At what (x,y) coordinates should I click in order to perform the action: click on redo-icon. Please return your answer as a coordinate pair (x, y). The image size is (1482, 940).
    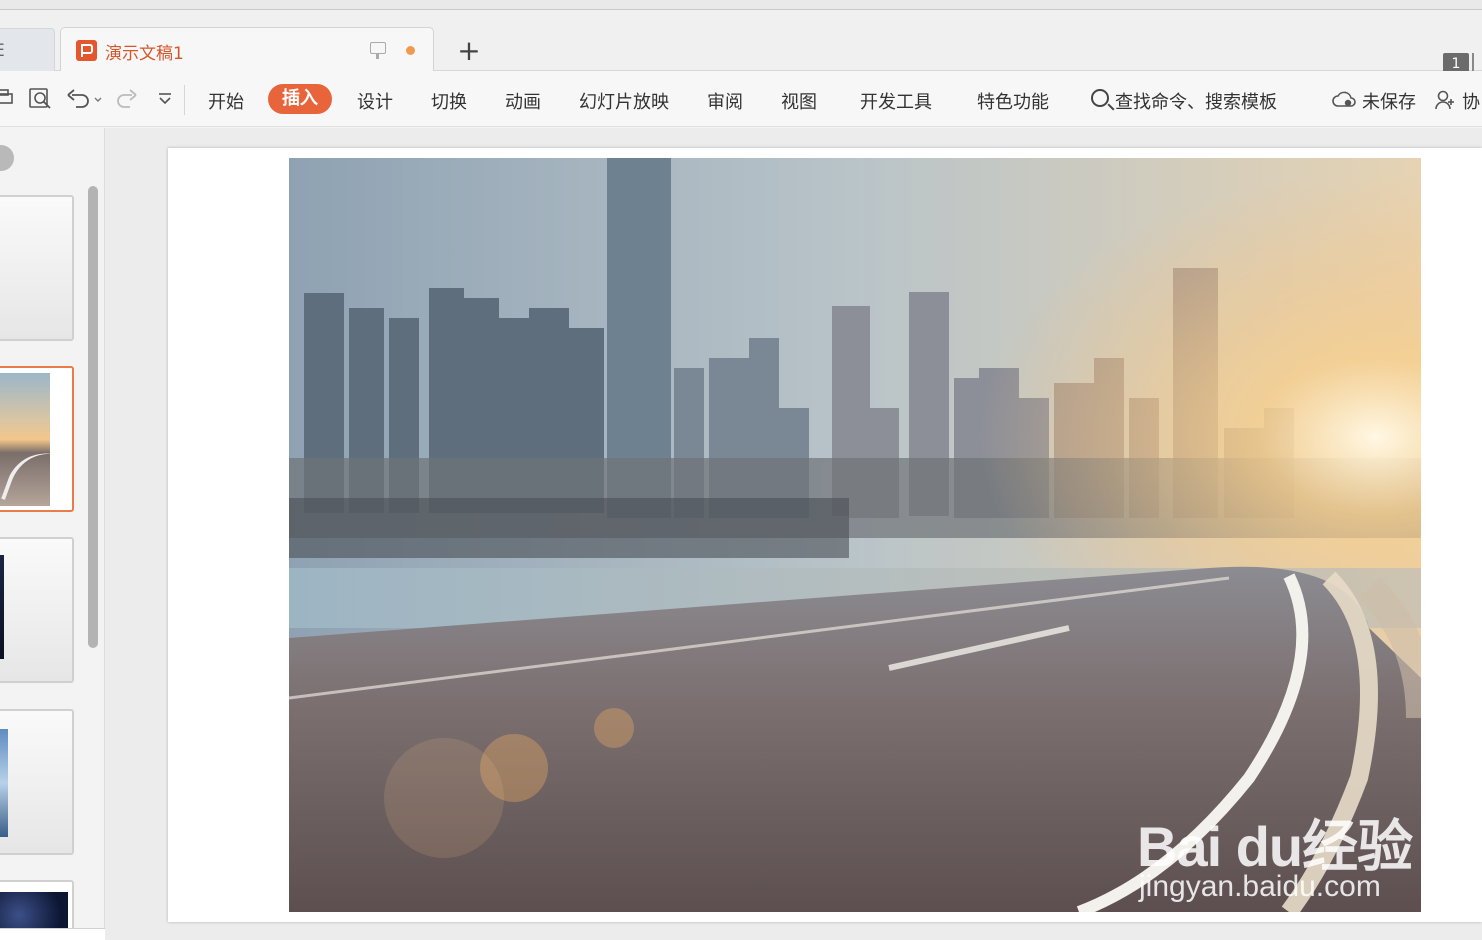
    Looking at the image, I should click on (127, 99).